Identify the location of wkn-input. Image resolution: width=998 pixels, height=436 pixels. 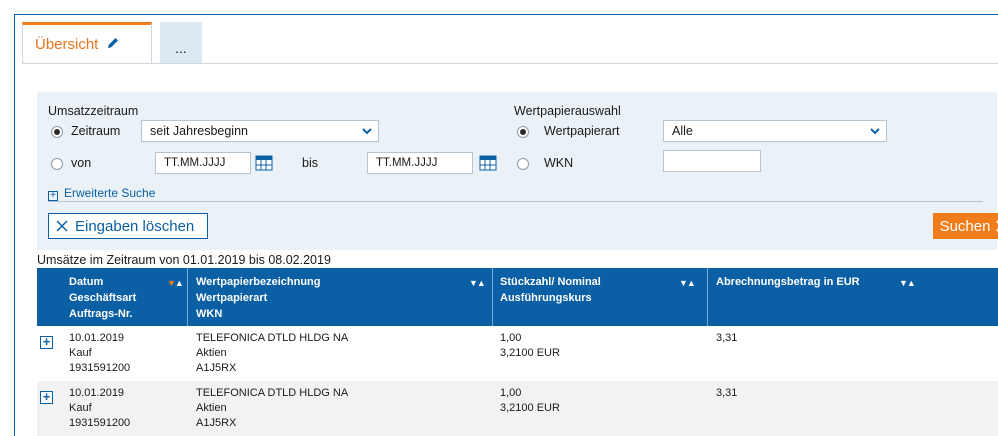
(712, 161).